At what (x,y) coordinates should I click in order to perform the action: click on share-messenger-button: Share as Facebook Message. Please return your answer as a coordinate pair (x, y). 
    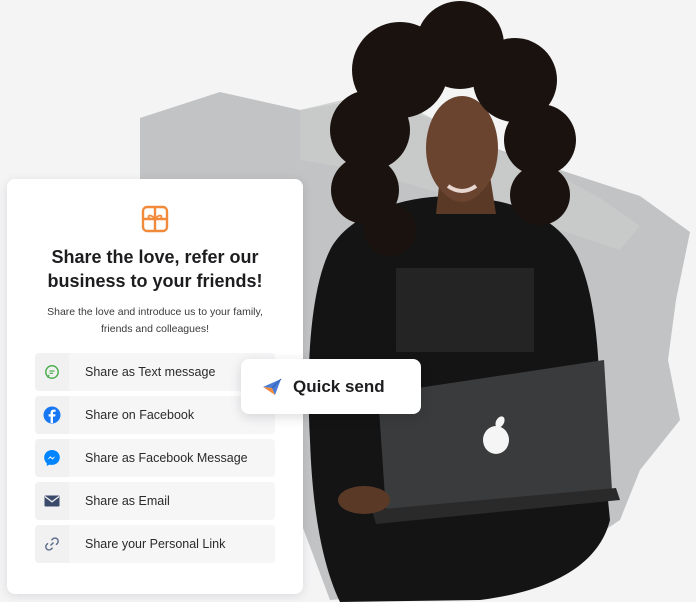
    Looking at the image, I should click on (155, 458).